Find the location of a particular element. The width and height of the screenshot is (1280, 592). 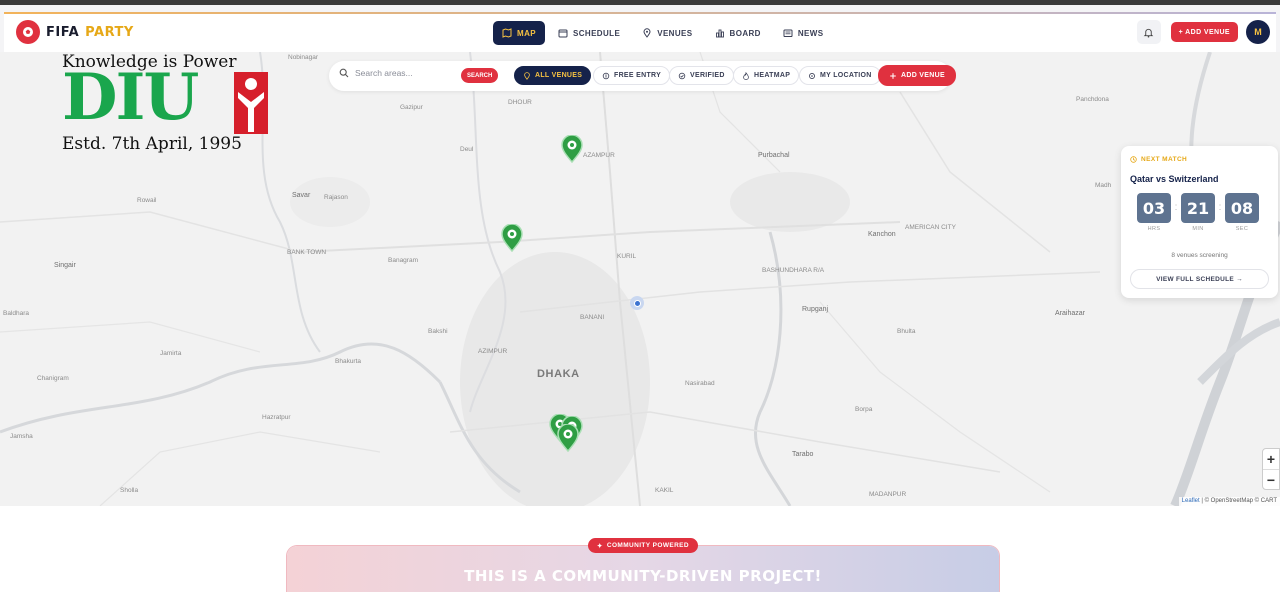

plus-icon is located at coordinates (893, 75).